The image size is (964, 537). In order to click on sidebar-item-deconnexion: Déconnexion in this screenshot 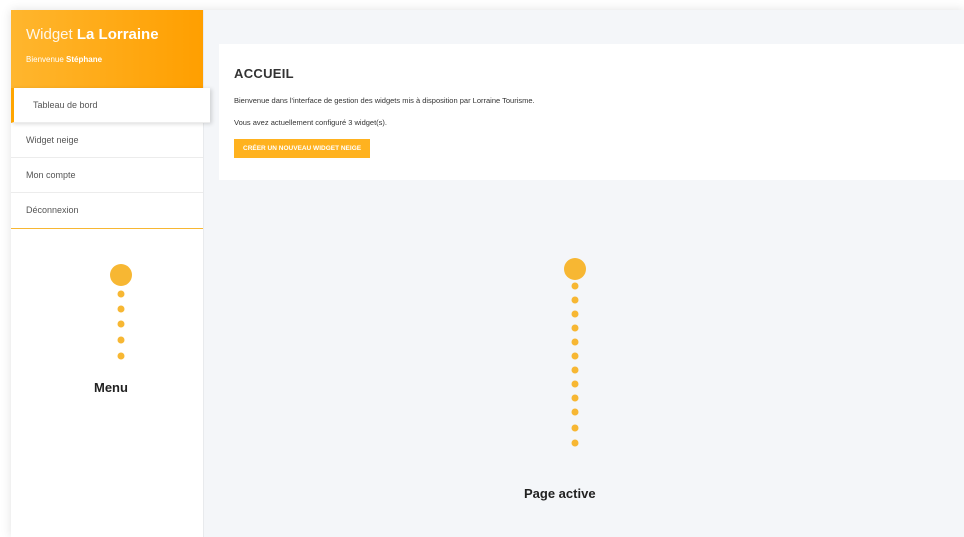, I will do `click(107, 210)`.